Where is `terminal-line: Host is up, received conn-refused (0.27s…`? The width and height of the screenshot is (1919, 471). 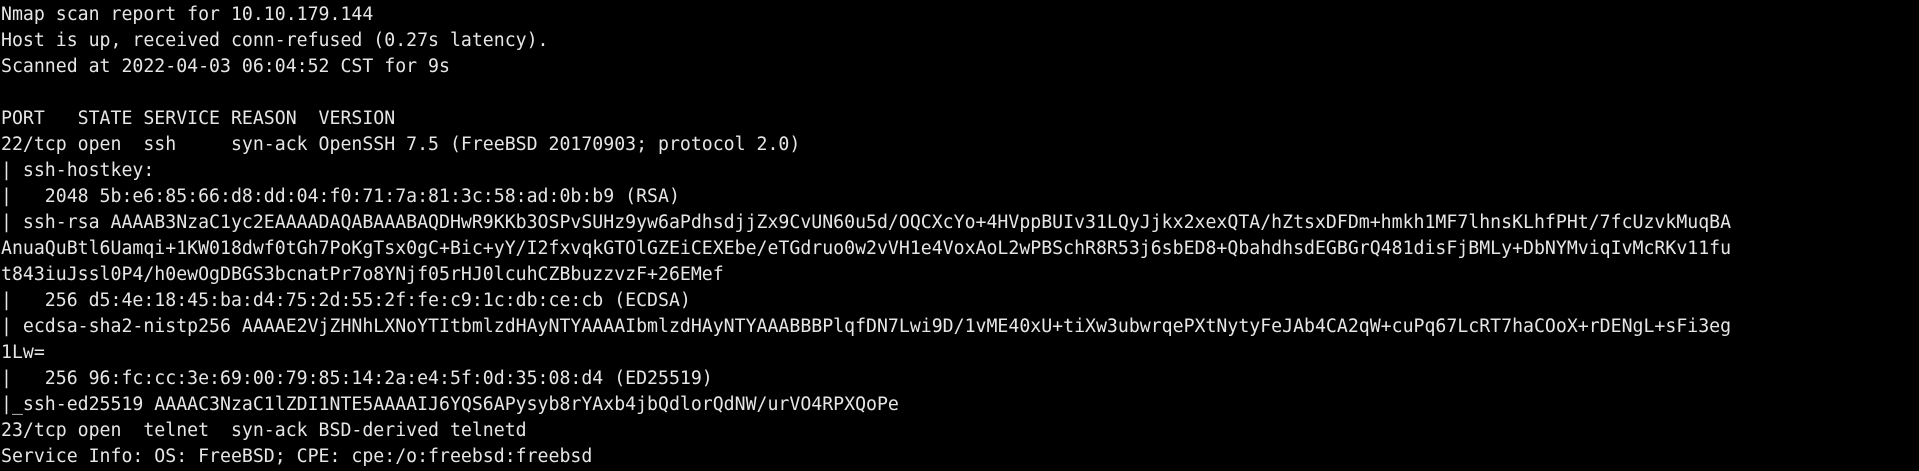
terminal-line: Host is up, received conn-refused (0.27s… is located at coordinates (275, 40).